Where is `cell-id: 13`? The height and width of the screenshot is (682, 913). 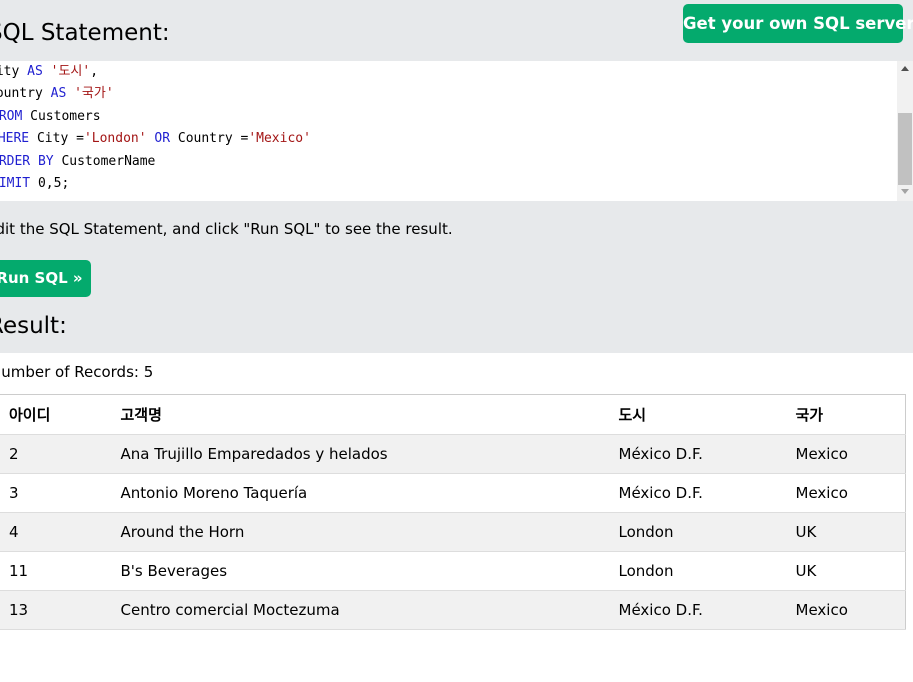 cell-id: 13 is located at coordinates (56, 610).